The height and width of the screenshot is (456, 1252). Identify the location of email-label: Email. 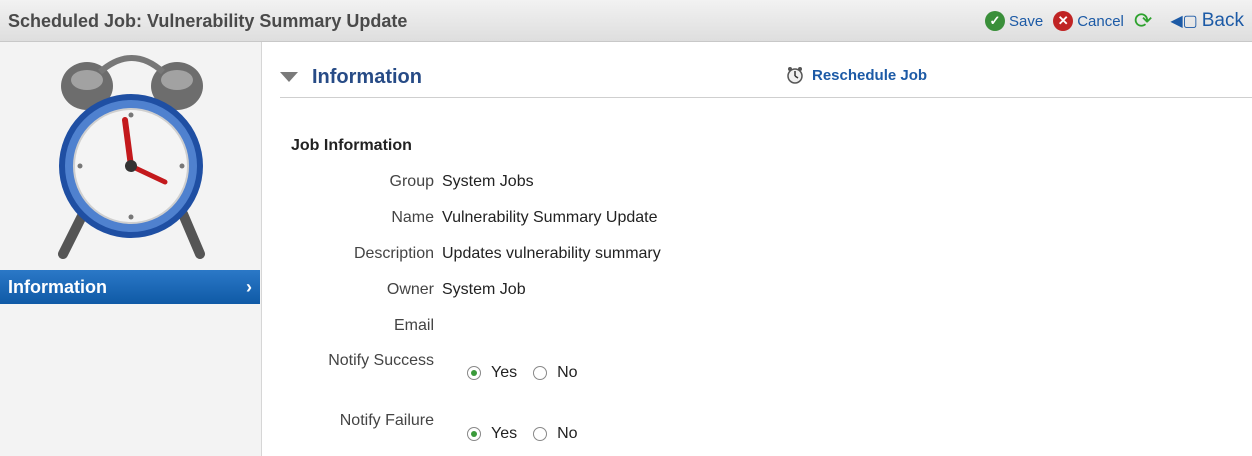
(413, 325).